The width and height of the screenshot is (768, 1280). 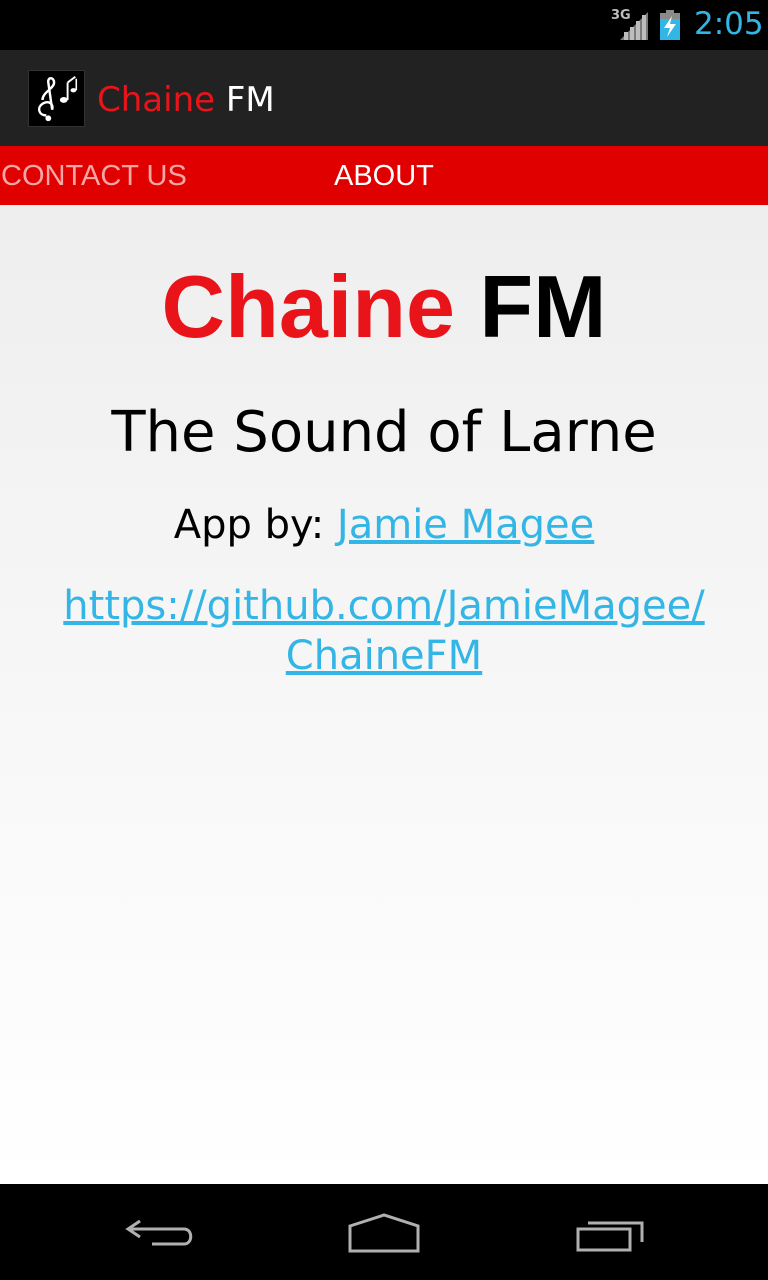 What do you see at coordinates (729, 24) in the screenshot?
I see `clock: 2:05` at bounding box center [729, 24].